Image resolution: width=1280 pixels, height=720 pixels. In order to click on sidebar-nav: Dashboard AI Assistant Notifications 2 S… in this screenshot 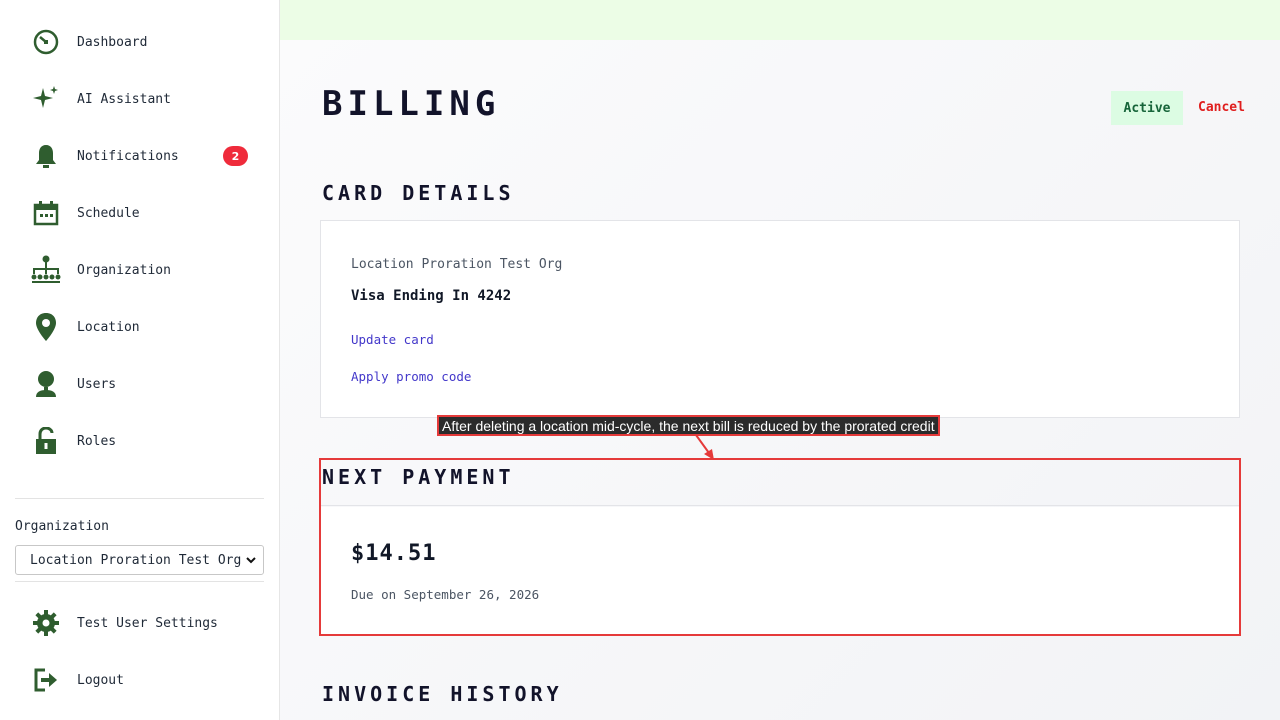, I will do `click(140, 246)`.